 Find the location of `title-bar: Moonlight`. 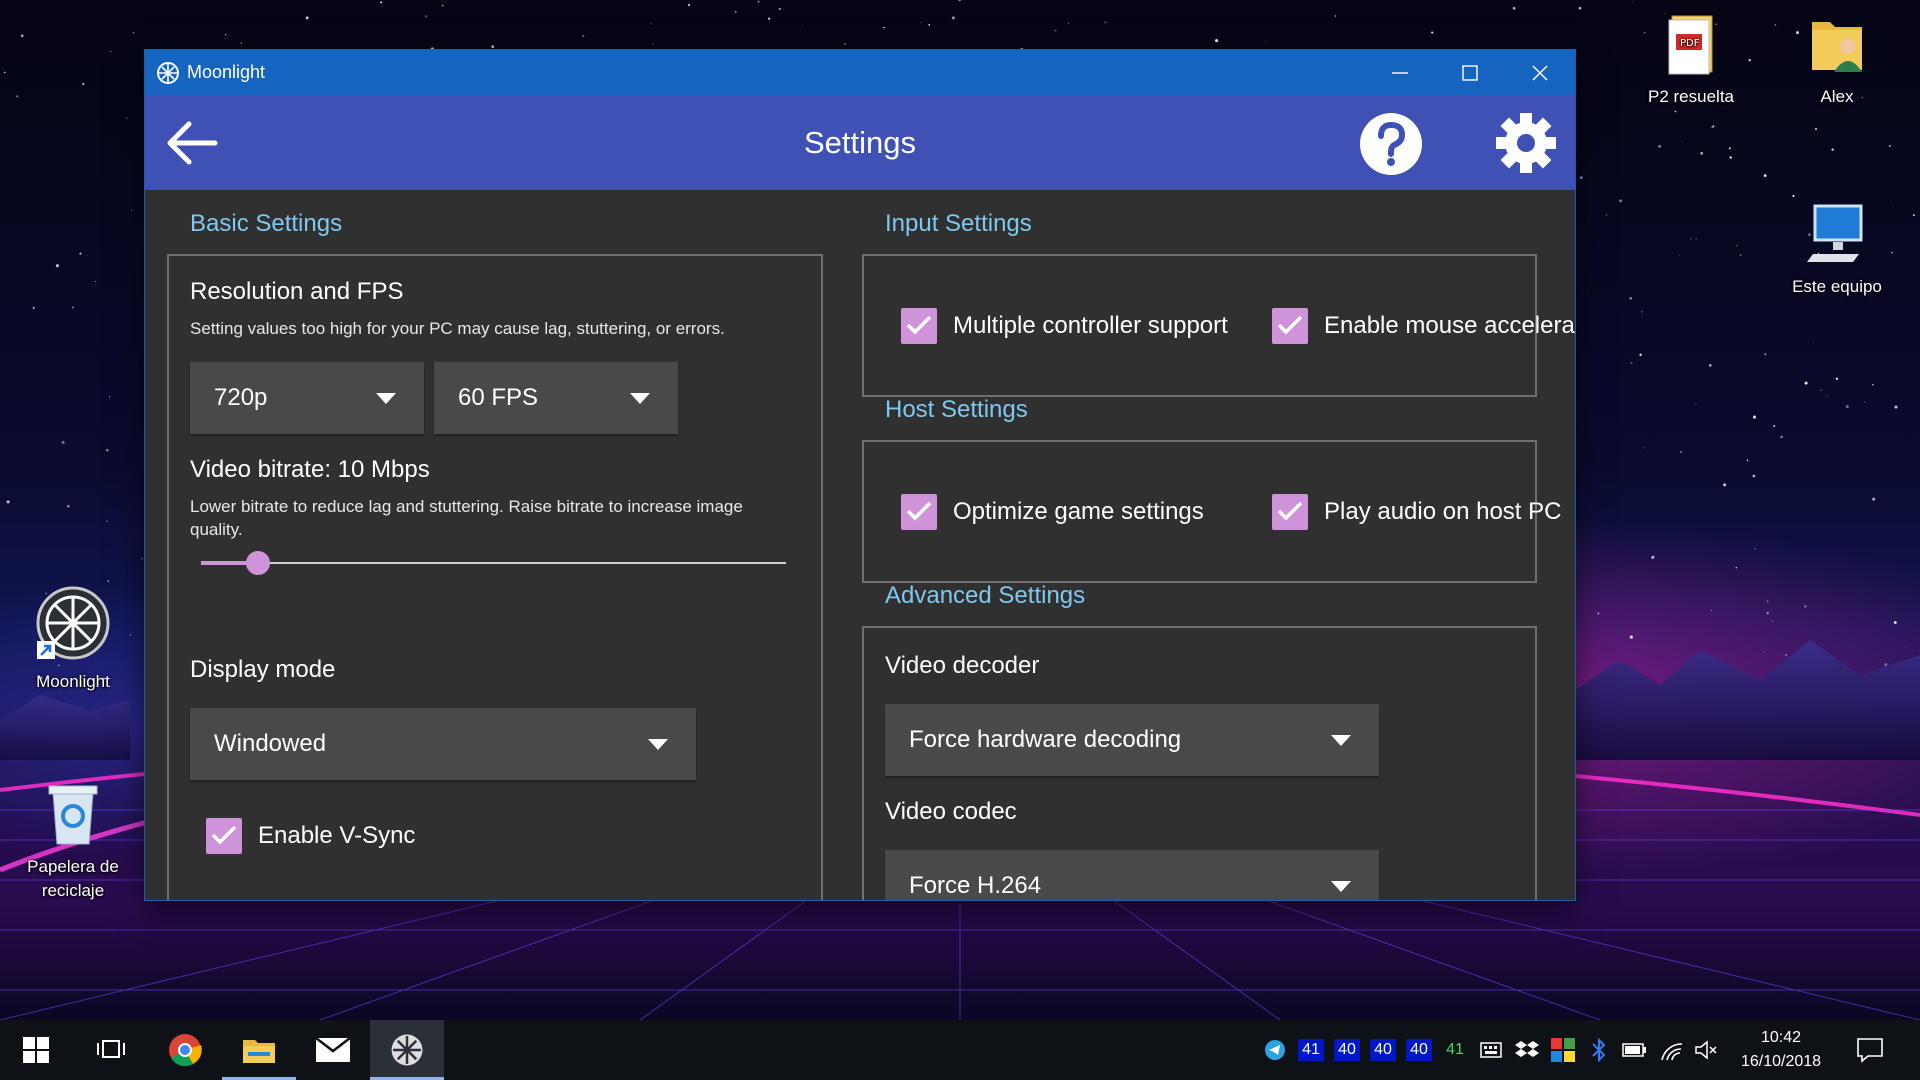

title-bar: Moonlight is located at coordinates (860, 72).